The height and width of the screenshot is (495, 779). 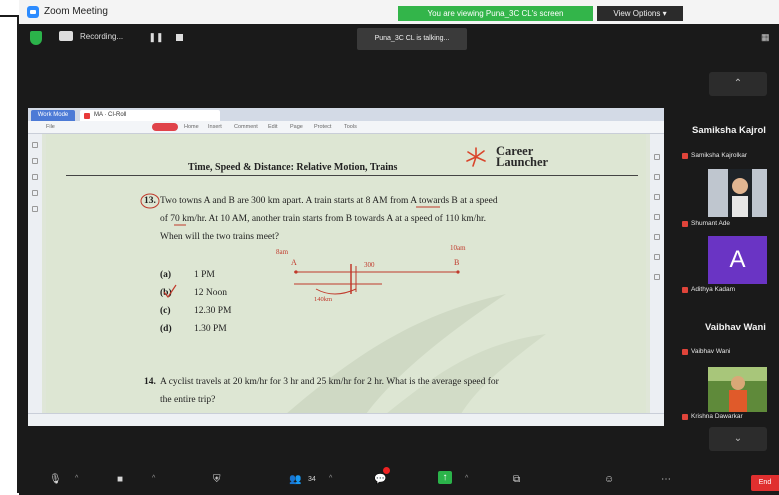 What do you see at coordinates (153, 478) in the screenshot?
I see `video-options-caret: ^` at bounding box center [153, 478].